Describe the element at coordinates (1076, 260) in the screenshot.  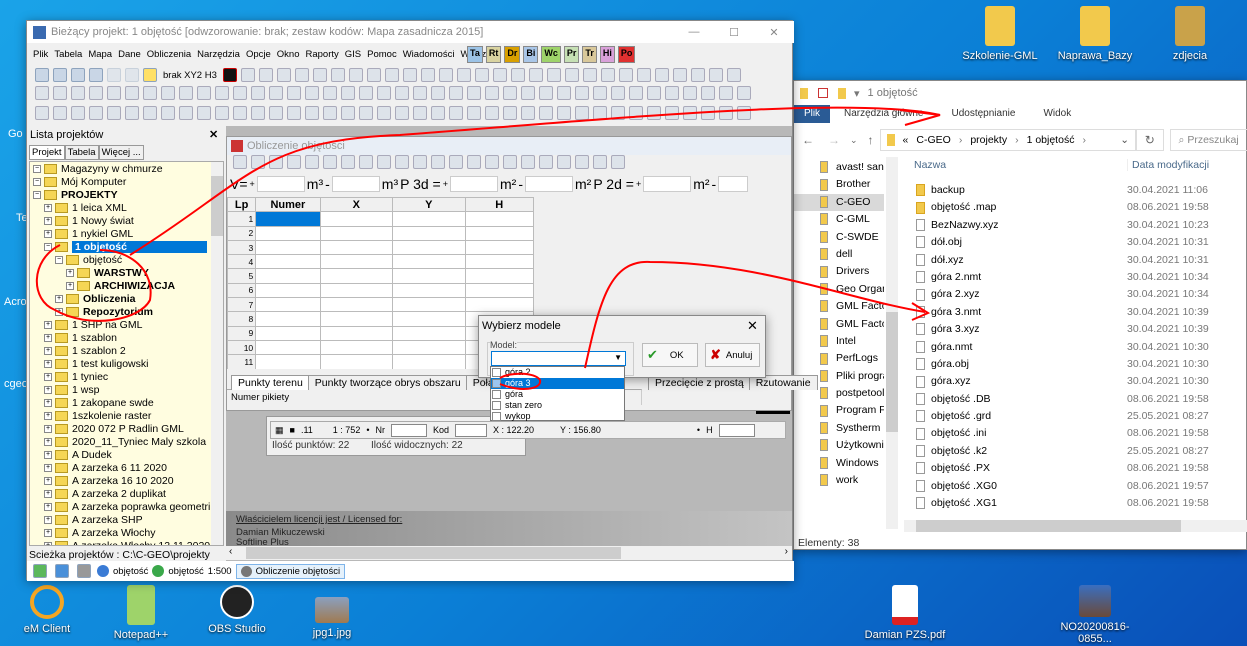
I see `file-row: dół.xyz 30.04.2021 10:31` at that location.